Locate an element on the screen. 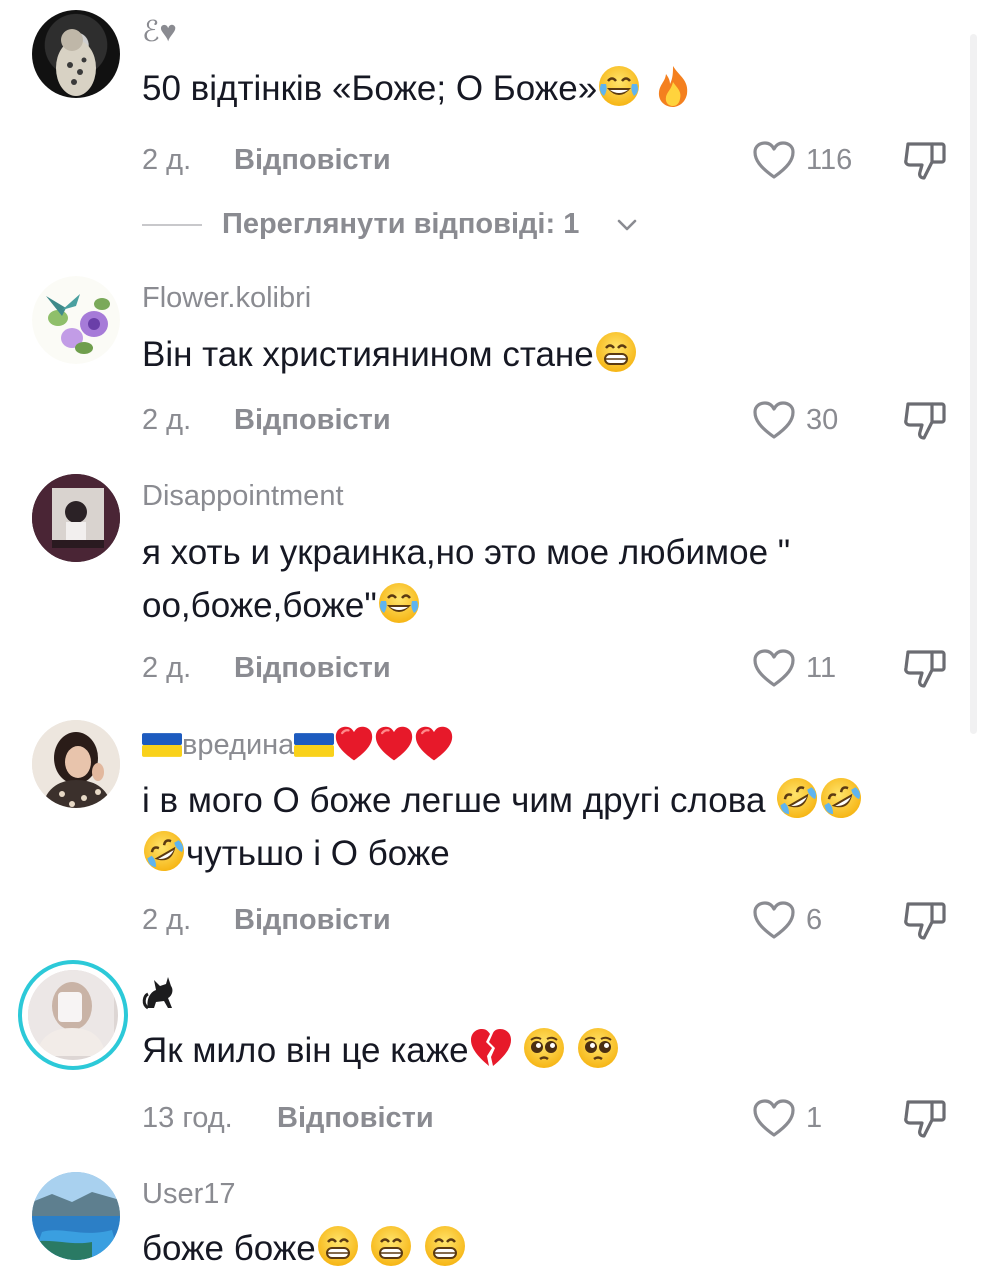 This screenshot has height=1280, width=985. view-replies-label: Переглянути відповіді: 1 is located at coordinates (401, 224).